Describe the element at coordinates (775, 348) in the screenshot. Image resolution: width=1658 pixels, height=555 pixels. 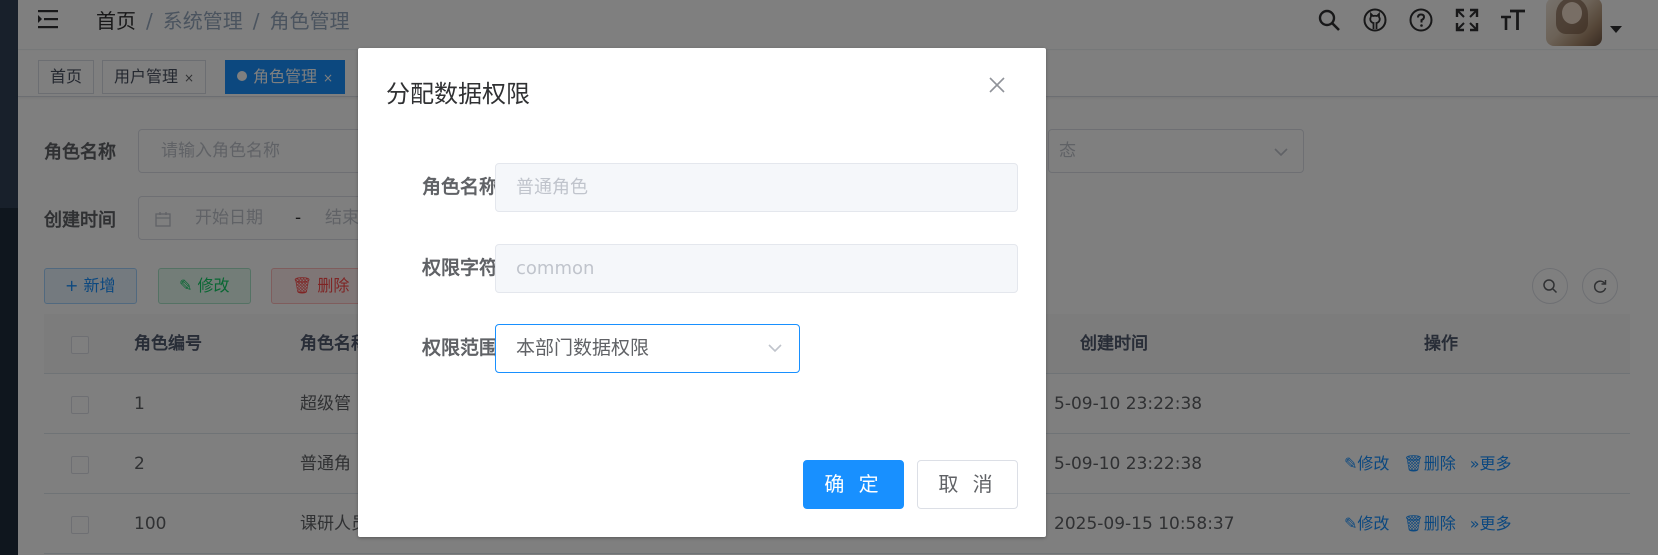
I see `chevron-down-icon` at that location.